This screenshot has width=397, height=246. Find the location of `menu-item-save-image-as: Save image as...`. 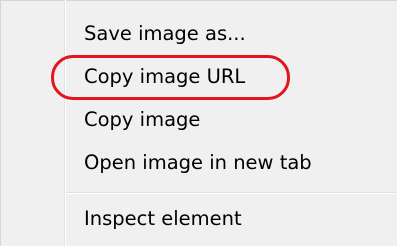

menu-item-save-image-as: Save image as... is located at coordinates (165, 34).